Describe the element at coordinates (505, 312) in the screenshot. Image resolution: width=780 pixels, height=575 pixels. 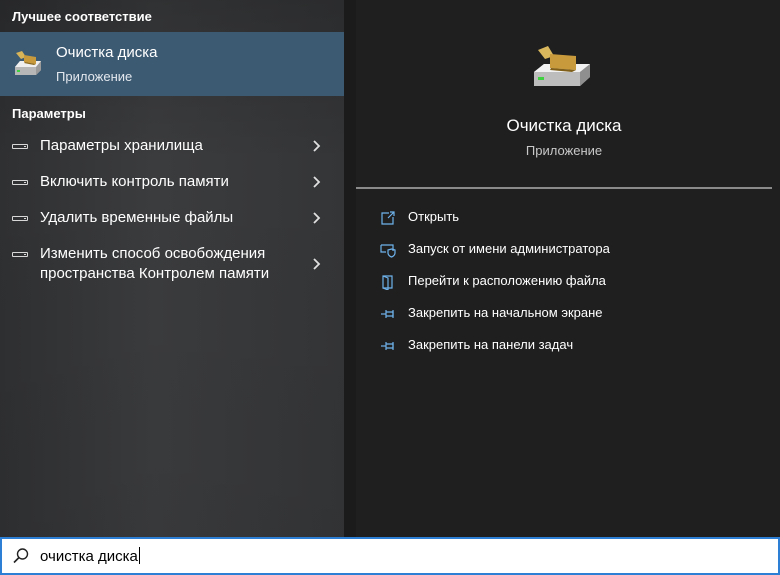
I see `action-label: Закрепить на начальном экране` at that location.